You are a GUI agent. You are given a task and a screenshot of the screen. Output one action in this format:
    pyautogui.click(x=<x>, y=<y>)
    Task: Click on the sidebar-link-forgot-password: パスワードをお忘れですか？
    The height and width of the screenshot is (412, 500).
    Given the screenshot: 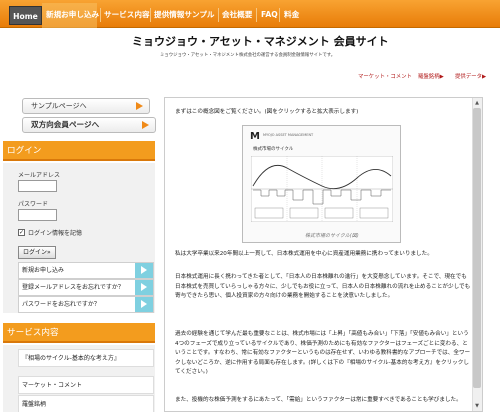 What is the action you would take?
    pyautogui.click(x=86, y=304)
    